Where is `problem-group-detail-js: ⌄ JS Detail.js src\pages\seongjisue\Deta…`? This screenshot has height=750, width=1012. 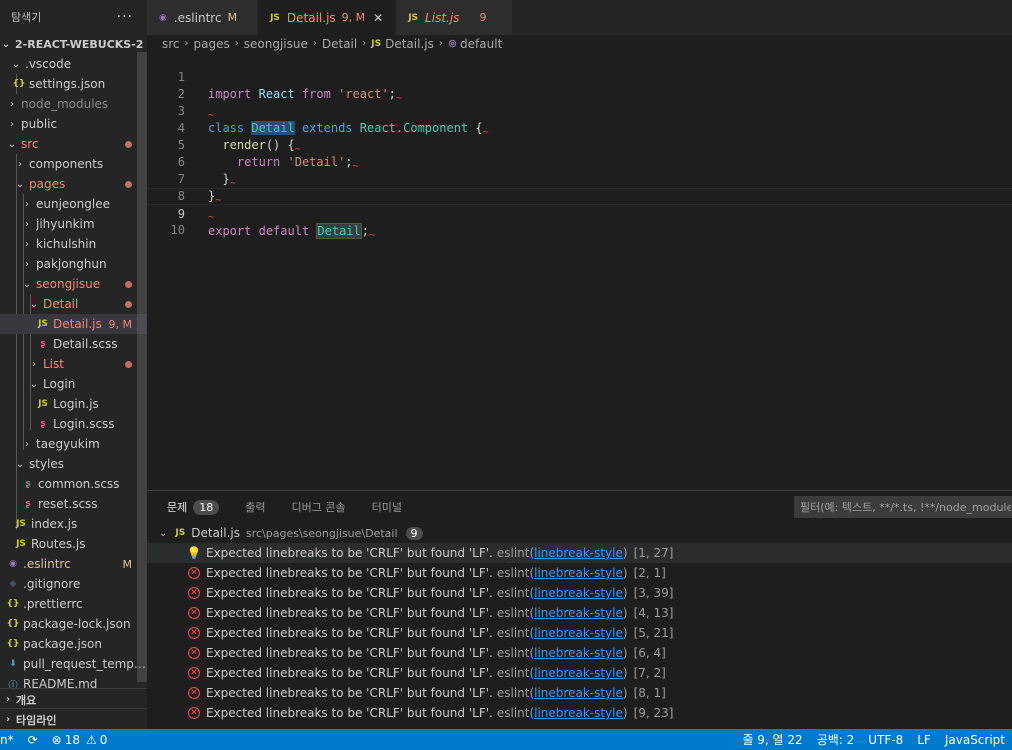 problem-group-detail-js: ⌄ JS Detail.js src\pages\seongjisue\Deta… is located at coordinates (579, 533).